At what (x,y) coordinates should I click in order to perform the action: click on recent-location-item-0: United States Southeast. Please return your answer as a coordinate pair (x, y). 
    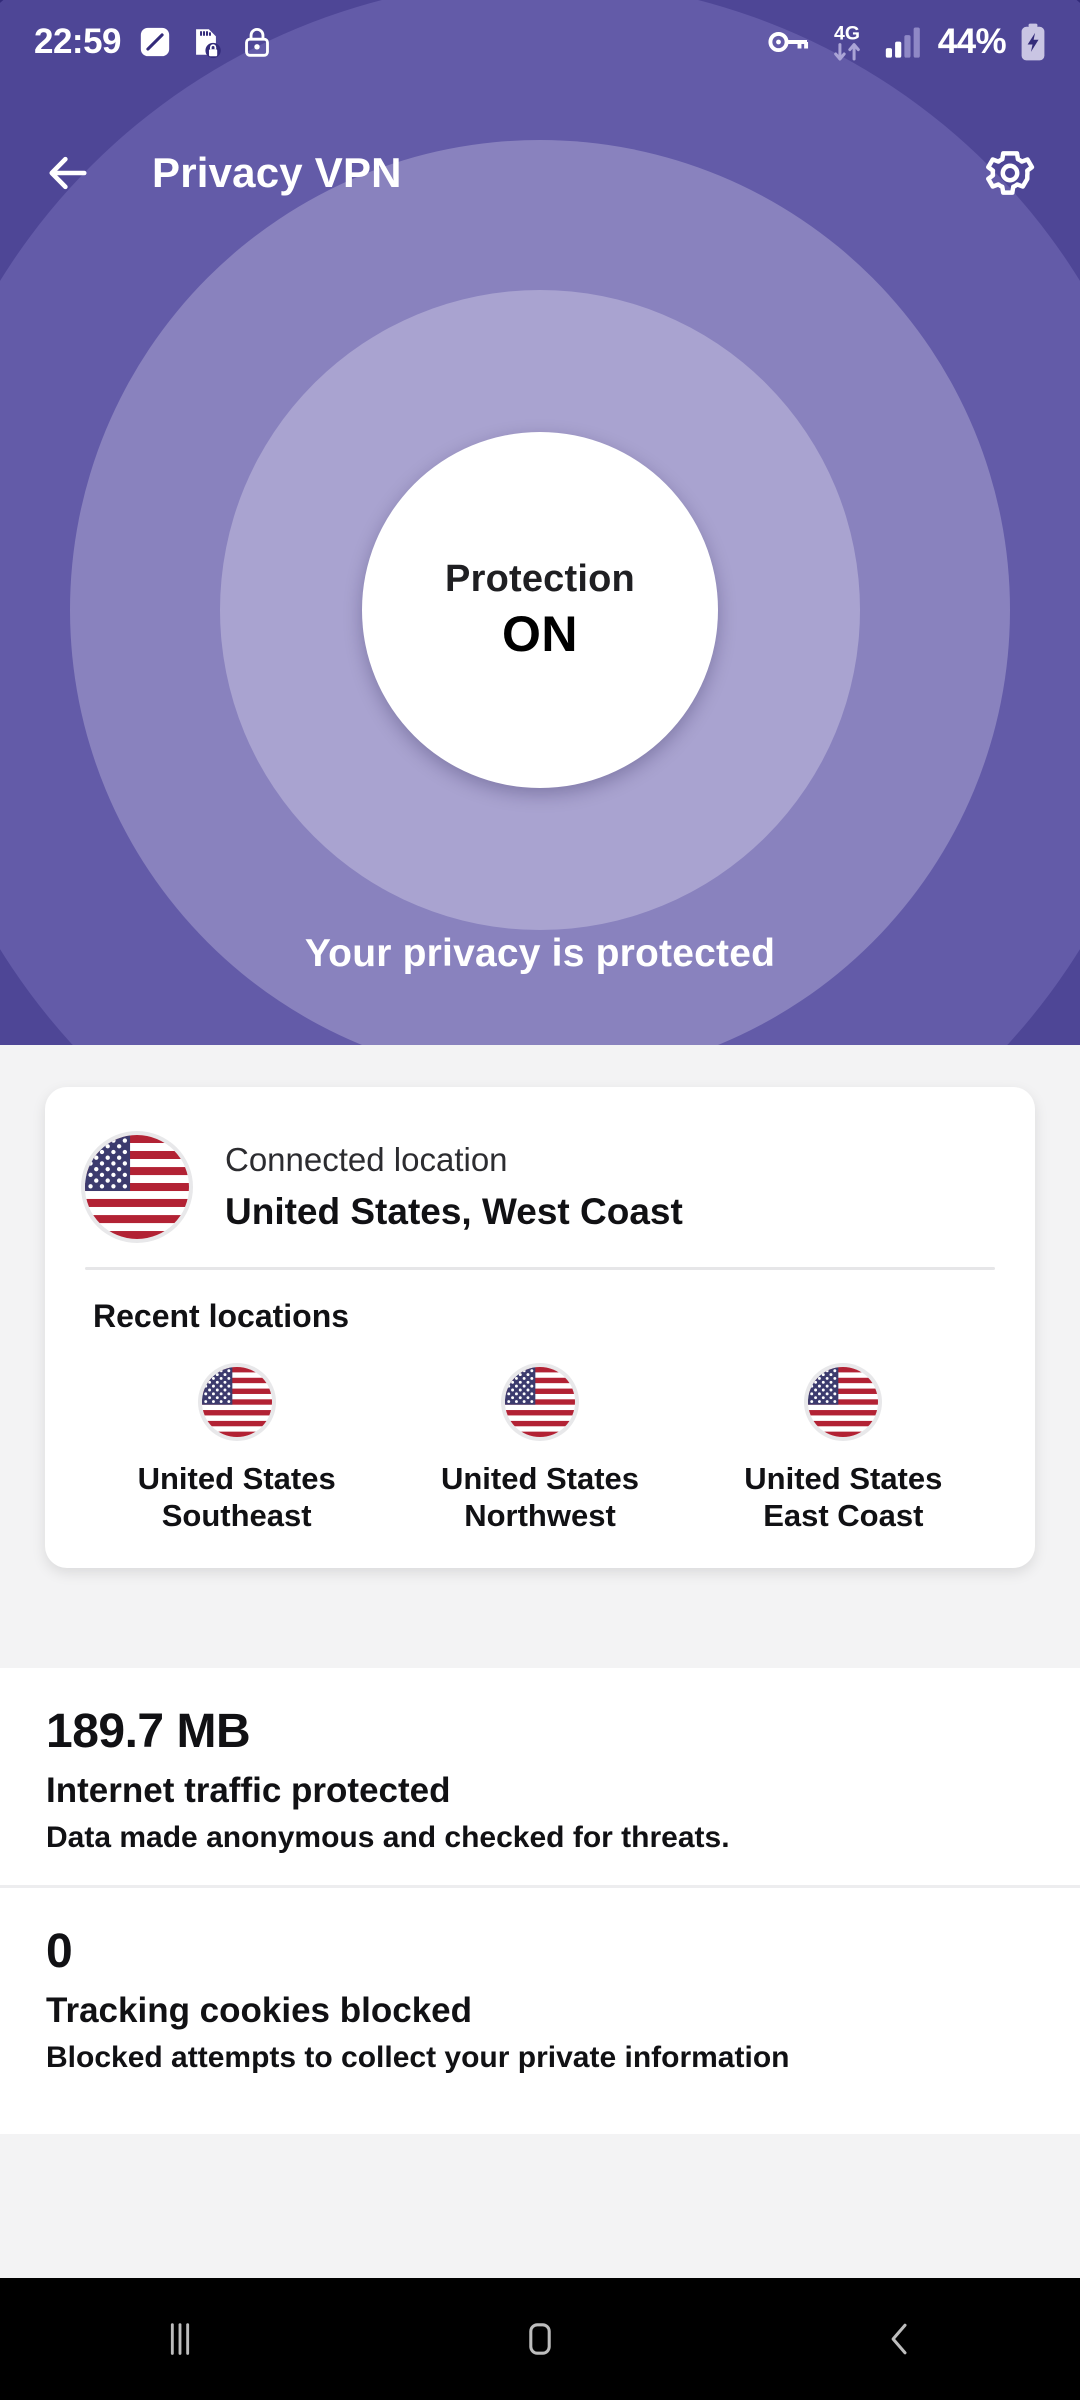
    Looking at the image, I should click on (236, 1450).